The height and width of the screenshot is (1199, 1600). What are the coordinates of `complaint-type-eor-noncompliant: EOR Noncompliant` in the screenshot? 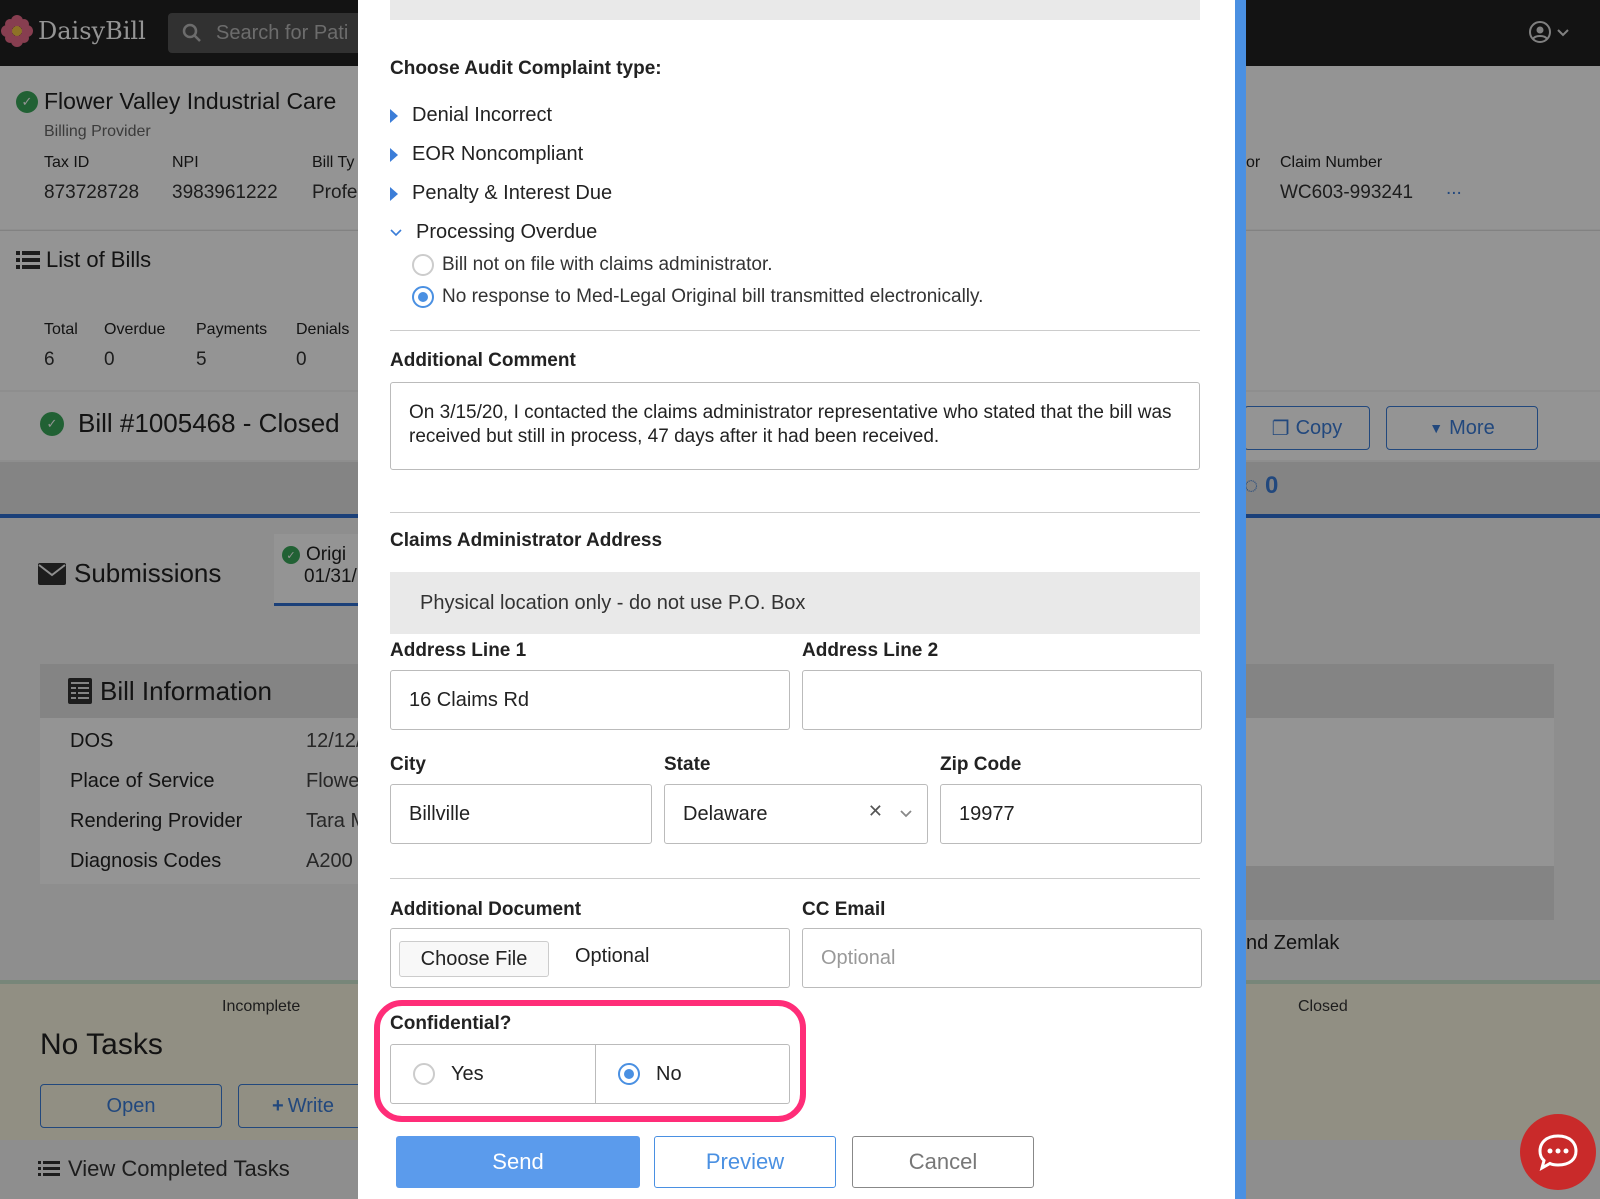 It's located at (486, 154).